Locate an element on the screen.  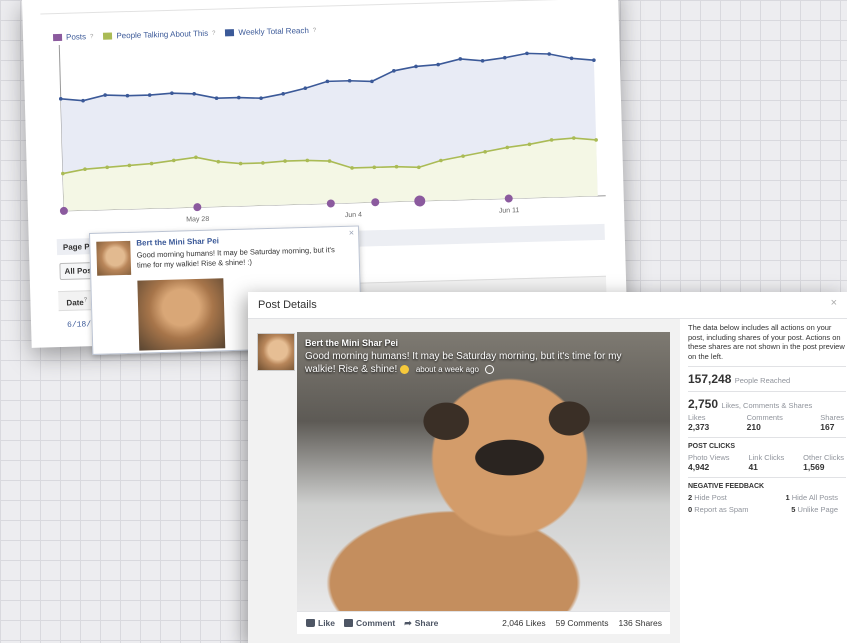
stat-label: Photo Views is located at coordinates (709, 457).